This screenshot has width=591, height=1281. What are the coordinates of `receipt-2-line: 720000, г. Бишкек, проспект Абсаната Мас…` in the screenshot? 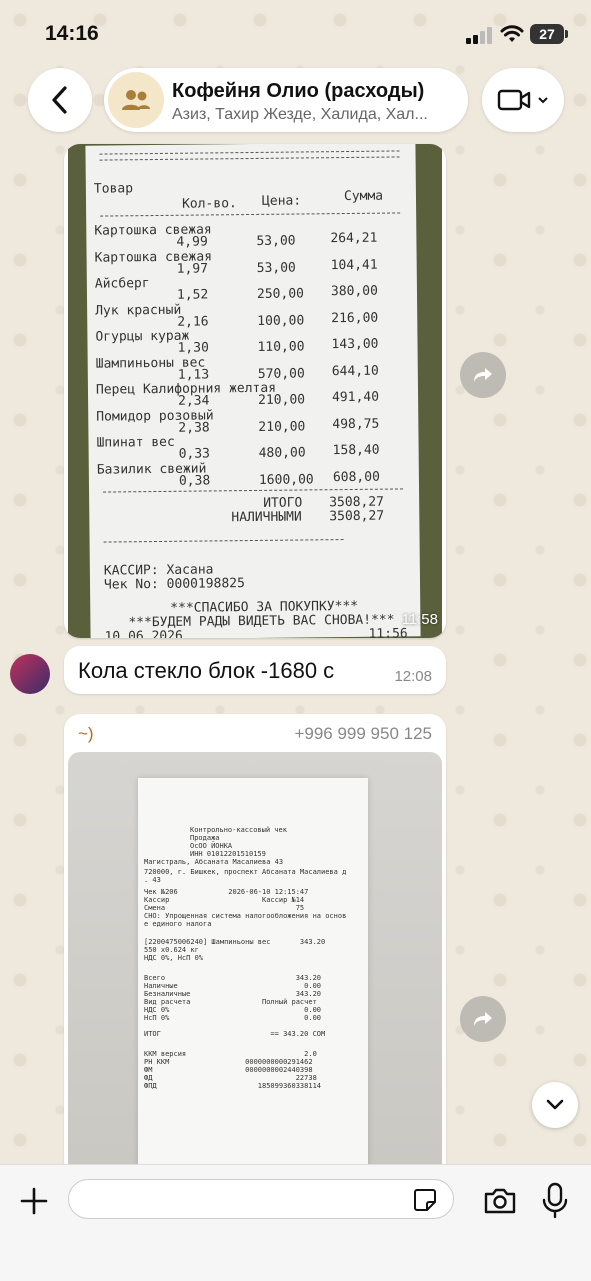 It's located at (245, 872).